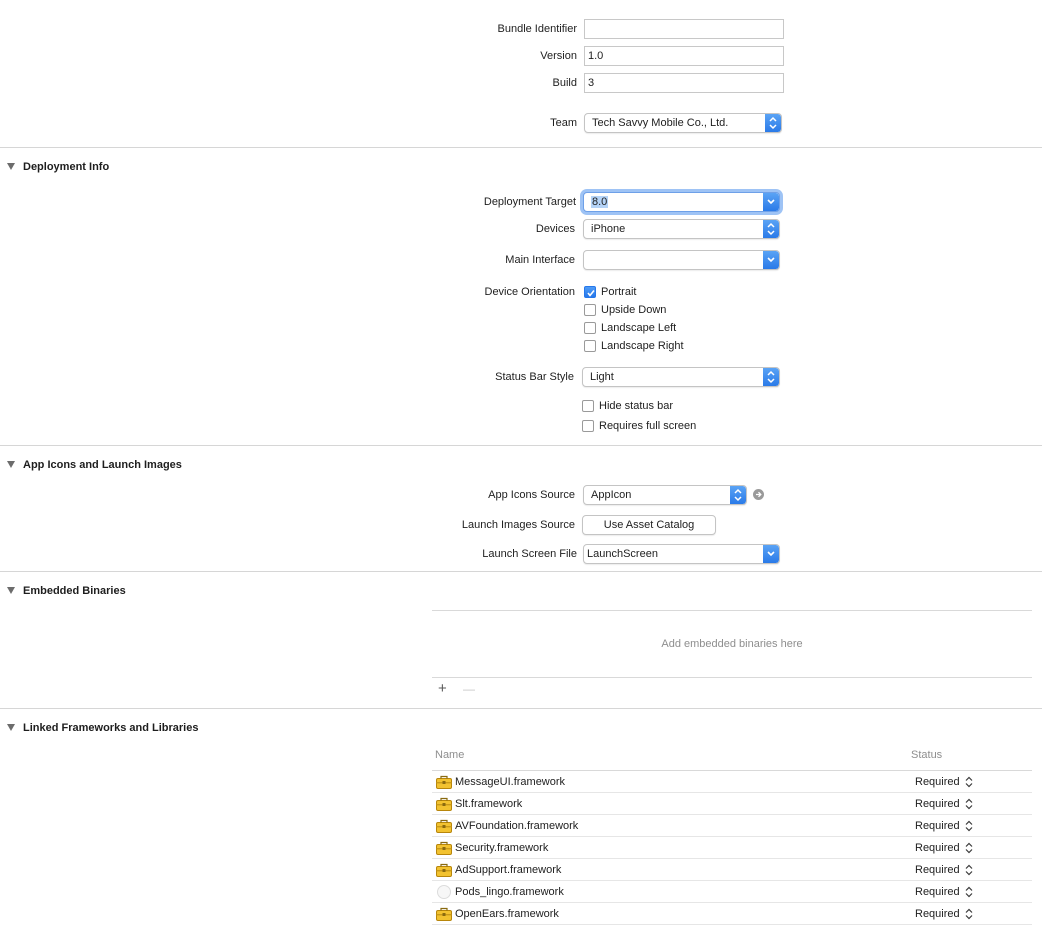  What do you see at coordinates (602, 377) in the screenshot?
I see `status-bar-style-value: Light` at bounding box center [602, 377].